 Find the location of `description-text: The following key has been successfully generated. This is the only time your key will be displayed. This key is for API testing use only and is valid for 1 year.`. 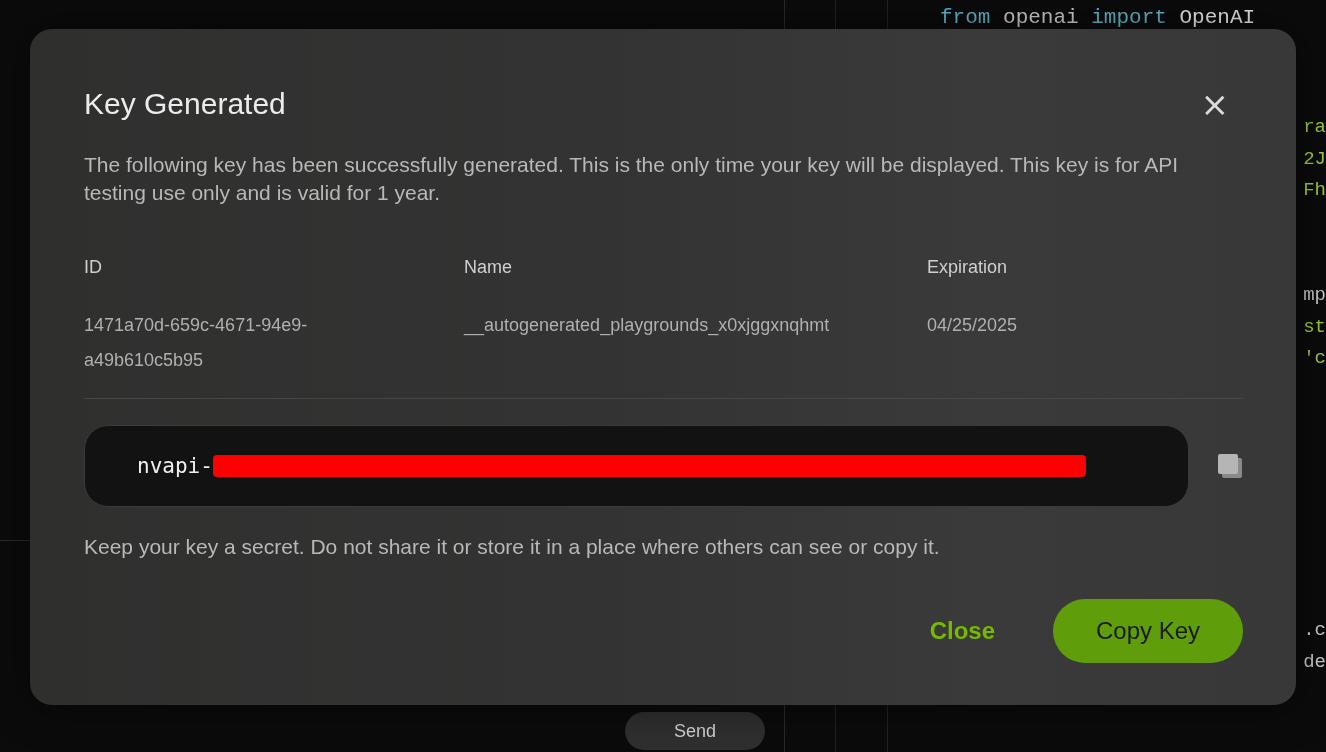

description-text: The following key has been successfully generated. This is the only time your key will be displayed. This key is for API testing use only and is valid for 1 year. is located at coordinates (632, 179).